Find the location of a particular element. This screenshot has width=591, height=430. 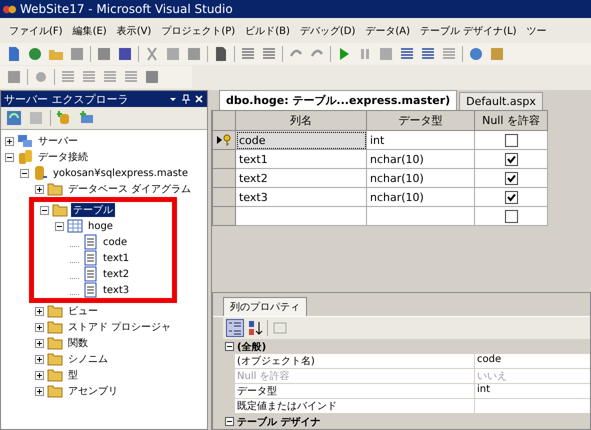

close-icon is located at coordinates (199, 99).